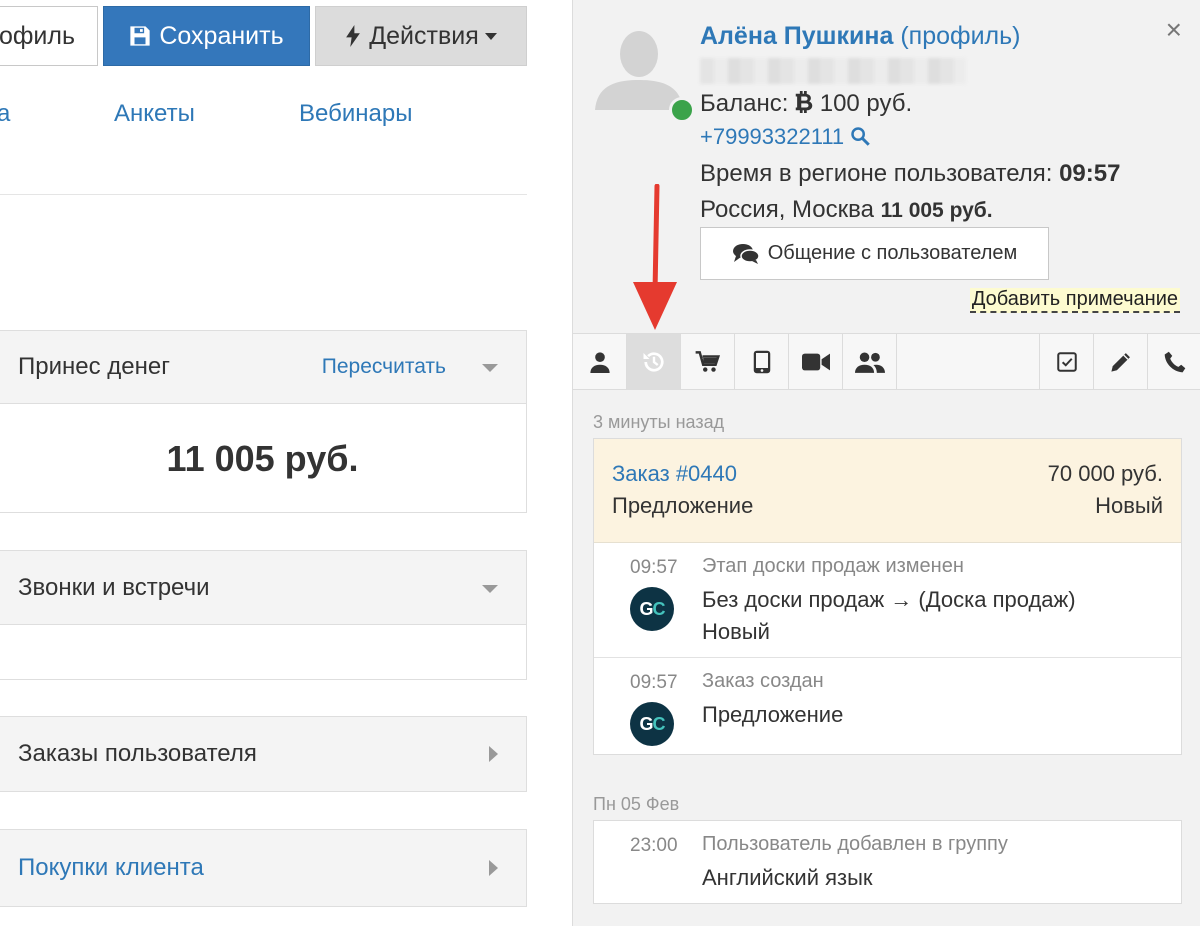 The image size is (1200, 926). What do you see at coordinates (263, 868) in the screenshot?
I see `purchases-panel-header: Покупки клиента` at bounding box center [263, 868].